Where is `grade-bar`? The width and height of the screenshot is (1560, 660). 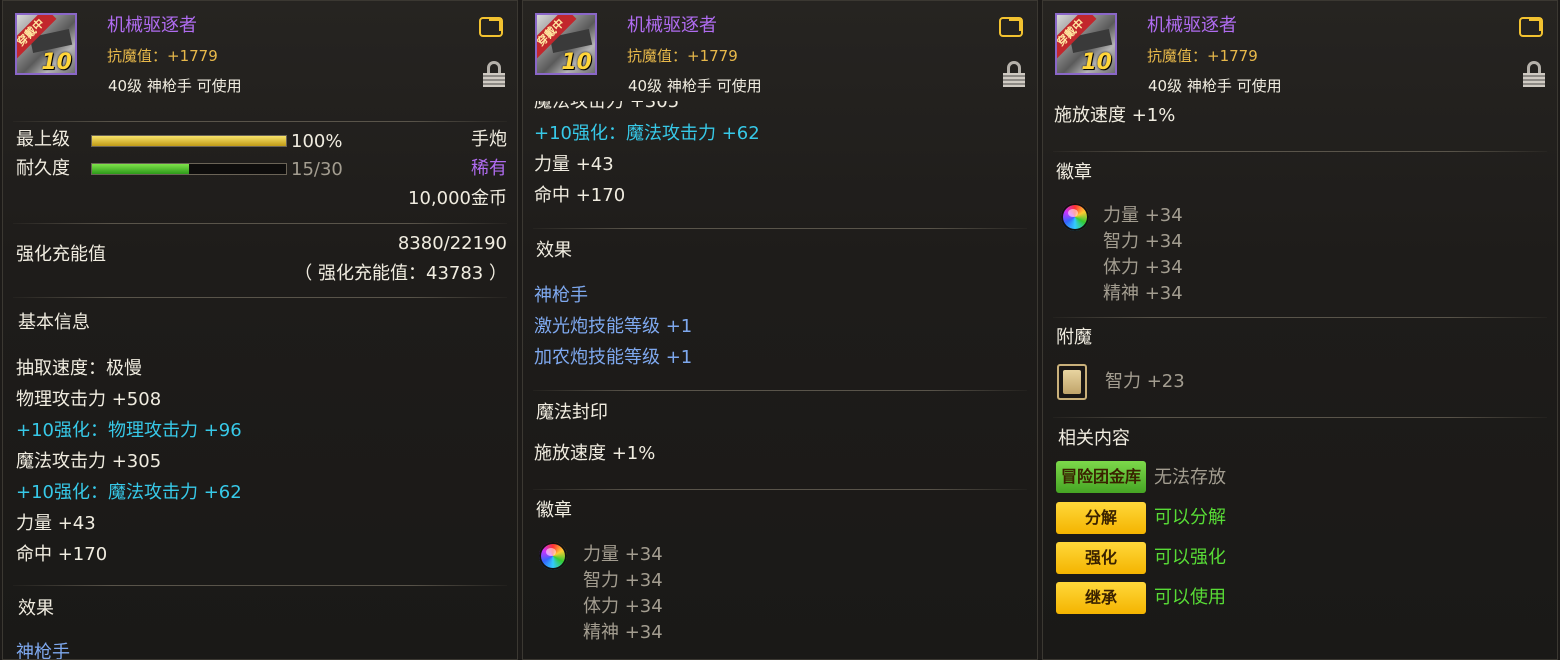 grade-bar is located at coordinates (189, 141).